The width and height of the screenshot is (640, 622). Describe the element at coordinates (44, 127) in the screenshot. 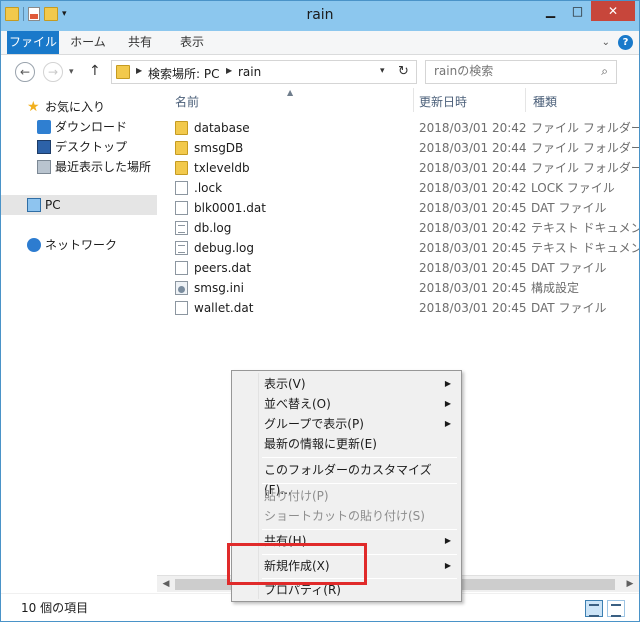

I see `download-icon` at that location.